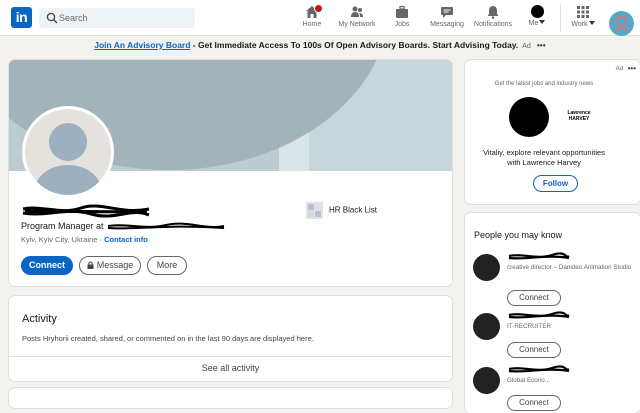 This screenshot has width=640, height=413. What do you see at coordinates (39, 319) in the screenshot?
I see `activity-title: Activity` at bounding box center [39, 319].